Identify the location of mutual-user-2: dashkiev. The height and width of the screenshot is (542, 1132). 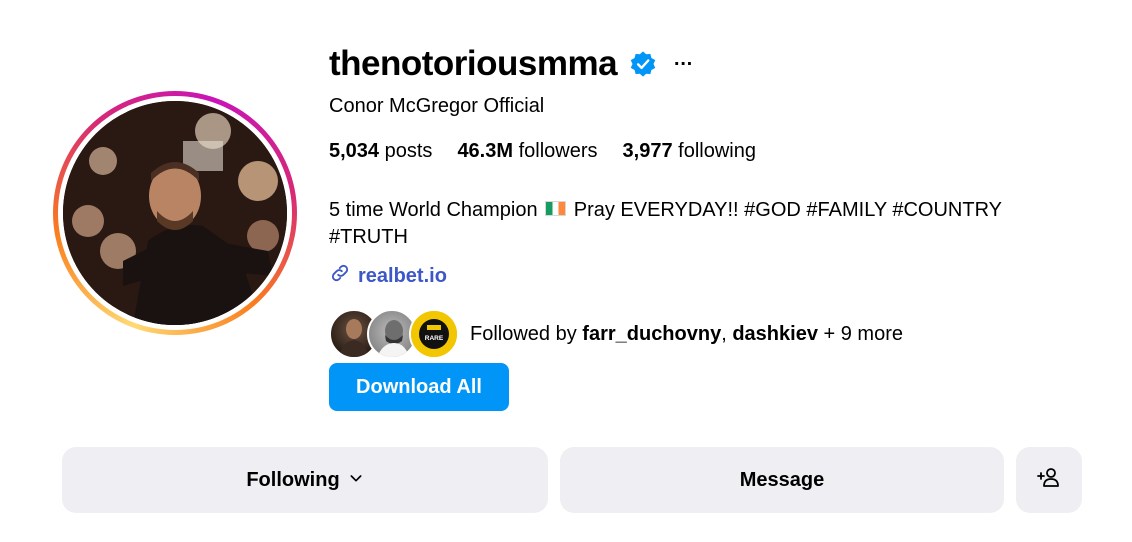
(775, 334).